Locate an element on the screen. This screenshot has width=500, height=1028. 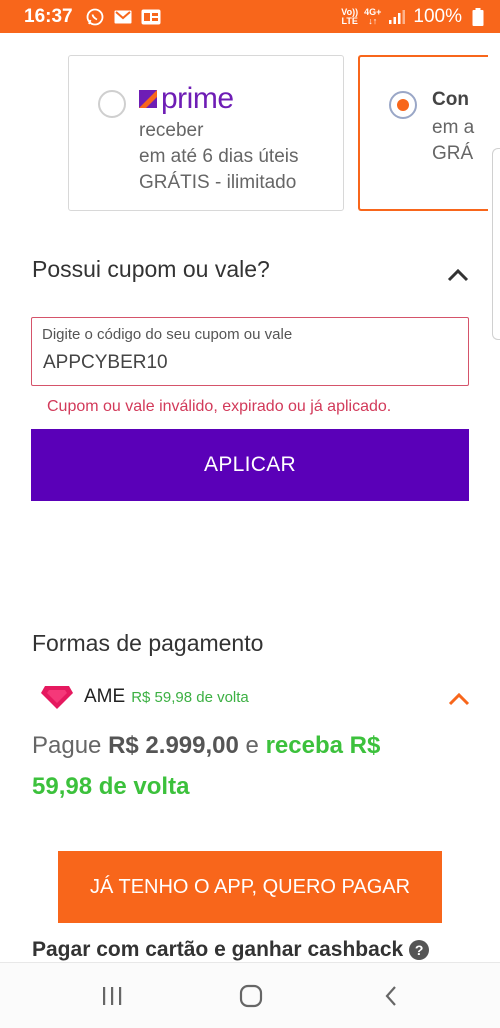
coupon-input is located at coordinates (243, 363).